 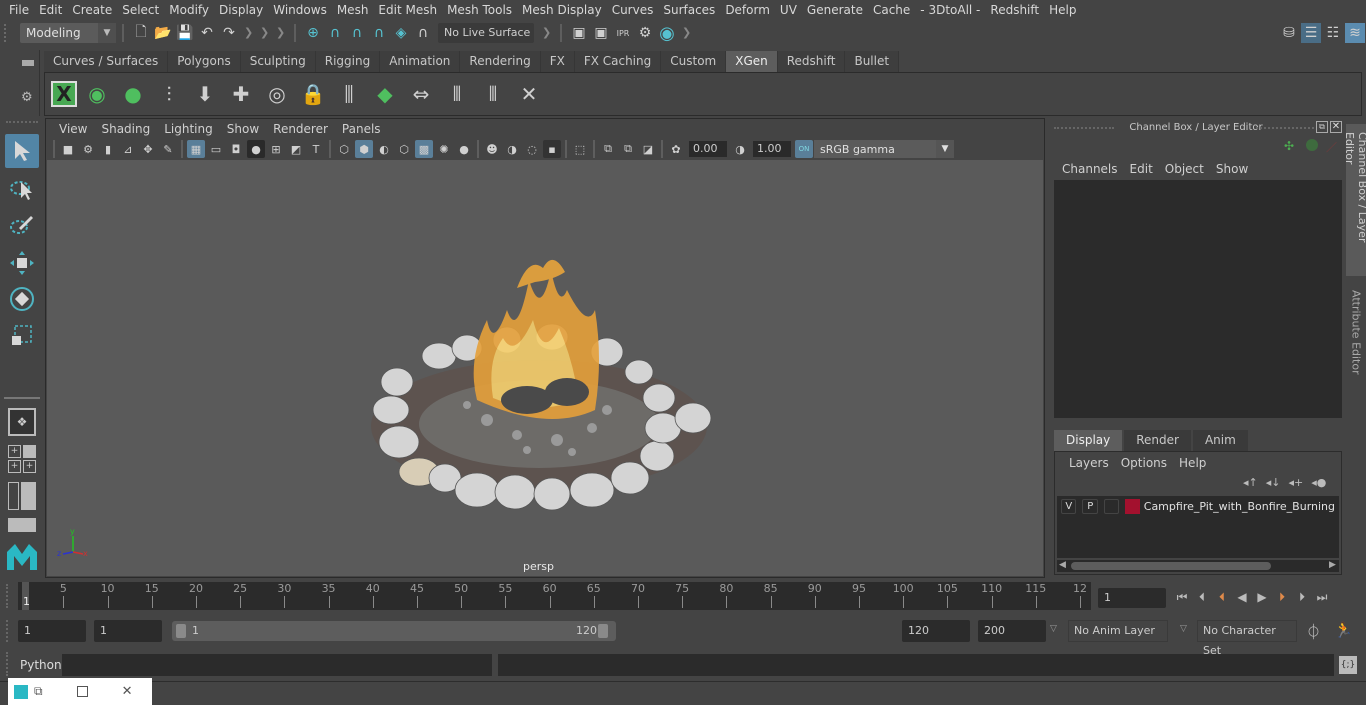 I want to click on side-tab-attribute-editor: Attribute Editor, so click(x=1356, y=334).